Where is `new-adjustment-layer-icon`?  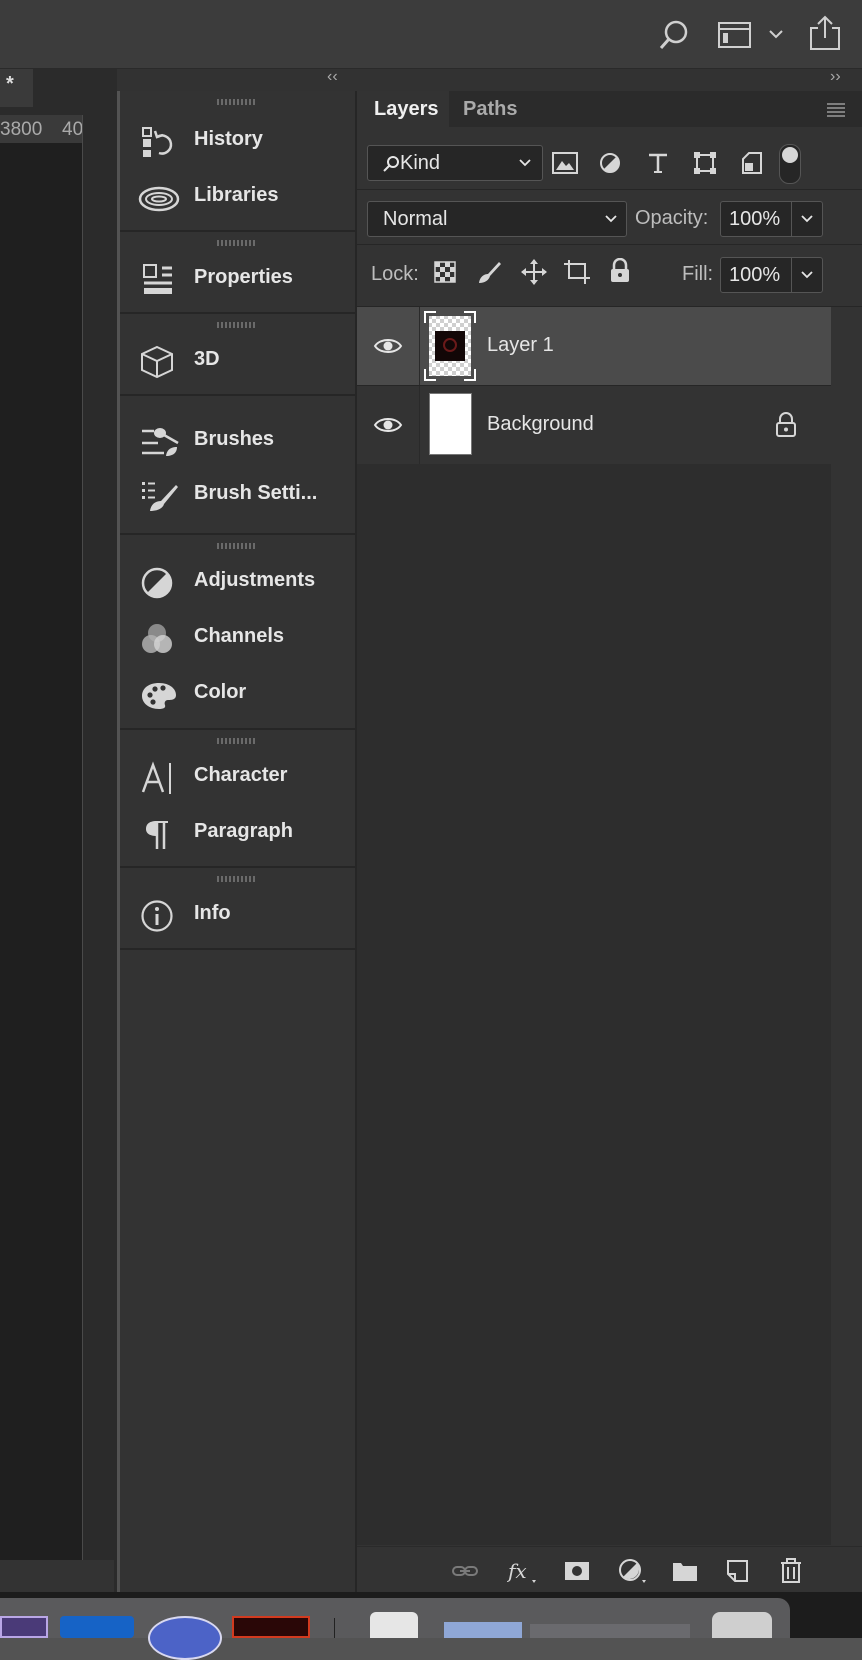
new-adjustment-layer-icon is located at coordinates (633, 1571).